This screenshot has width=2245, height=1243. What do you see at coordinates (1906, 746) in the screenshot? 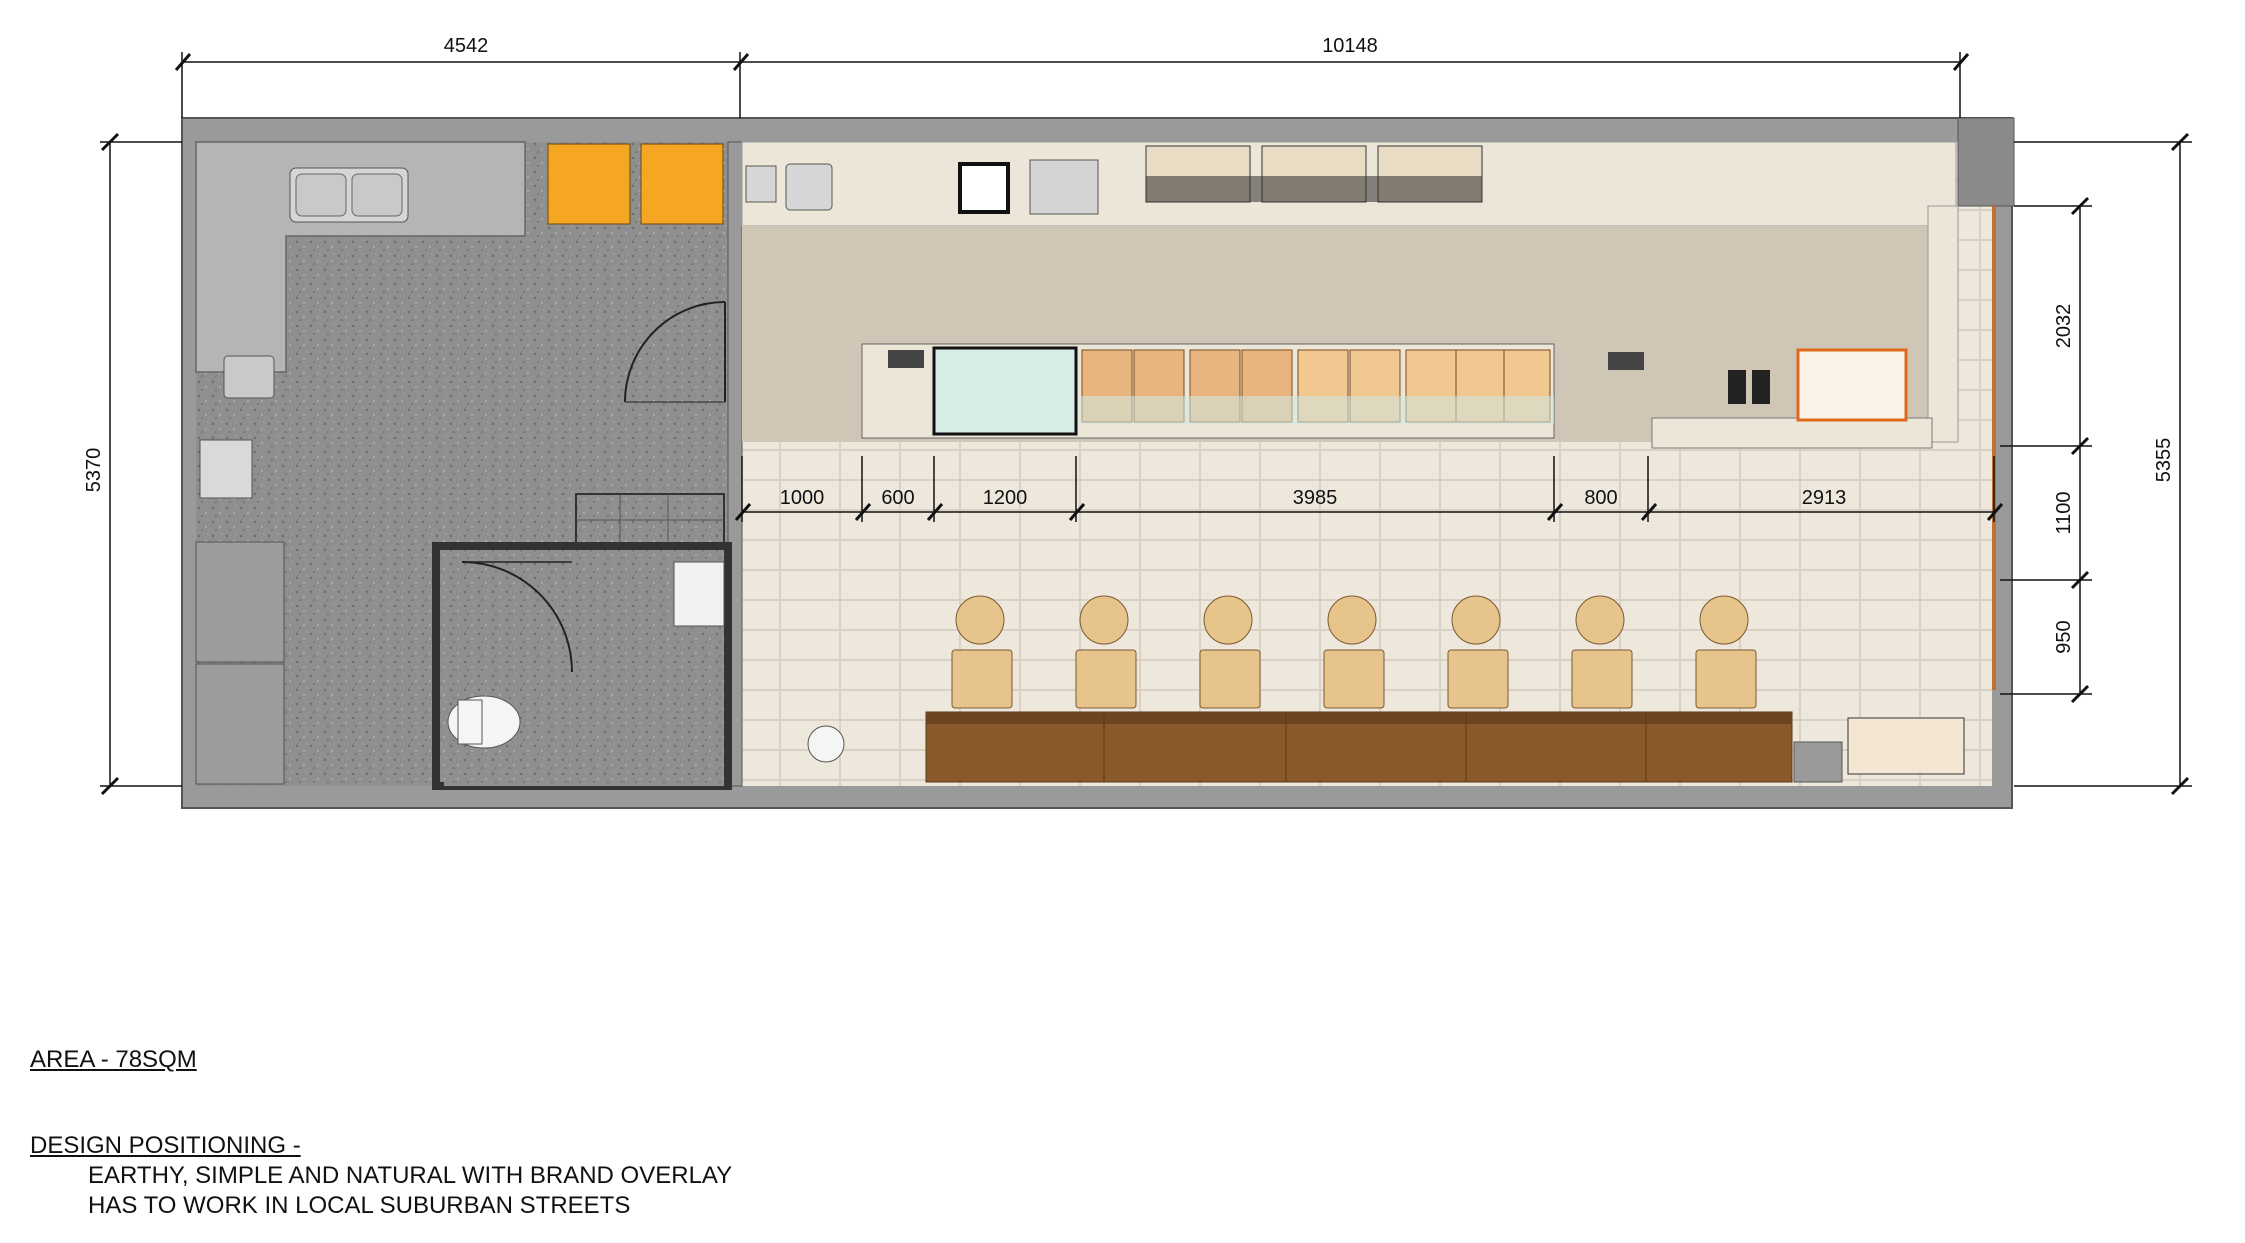
I see `entry-planter` at bounding box center [1906, 746].